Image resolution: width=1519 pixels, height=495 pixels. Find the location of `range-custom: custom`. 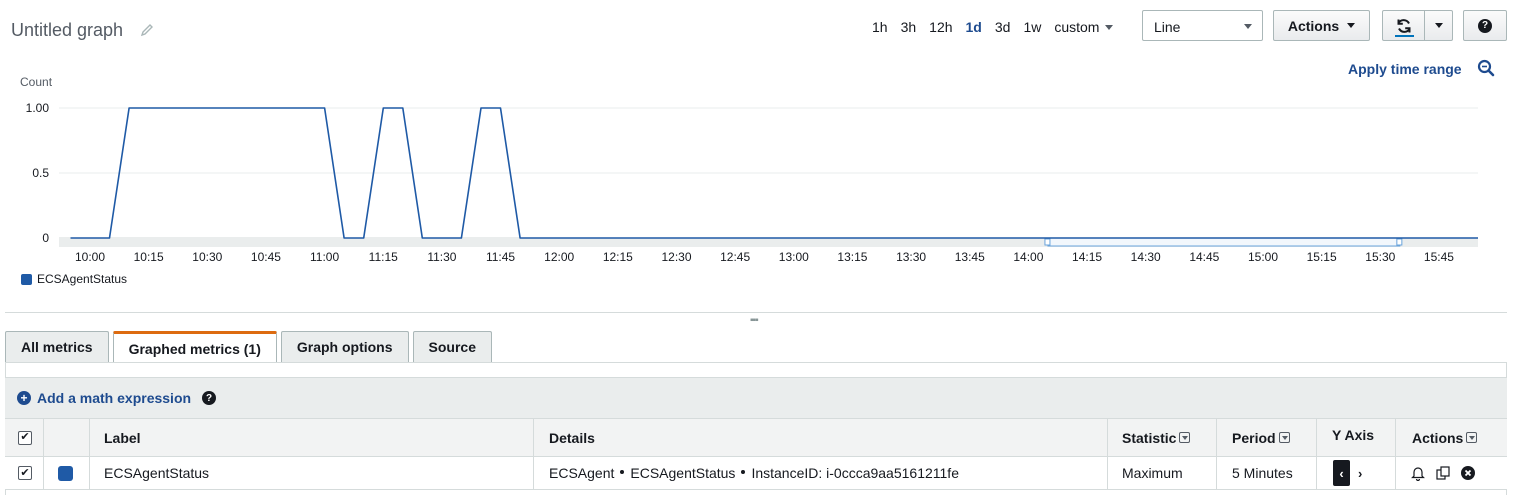

range-custom: custom is located at coordinates (1084, 27).